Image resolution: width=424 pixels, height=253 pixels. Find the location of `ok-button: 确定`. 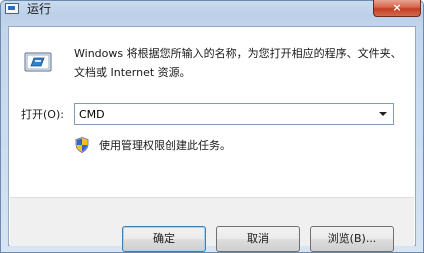

ok-button: 确定 is located at coordinates (164, 239).